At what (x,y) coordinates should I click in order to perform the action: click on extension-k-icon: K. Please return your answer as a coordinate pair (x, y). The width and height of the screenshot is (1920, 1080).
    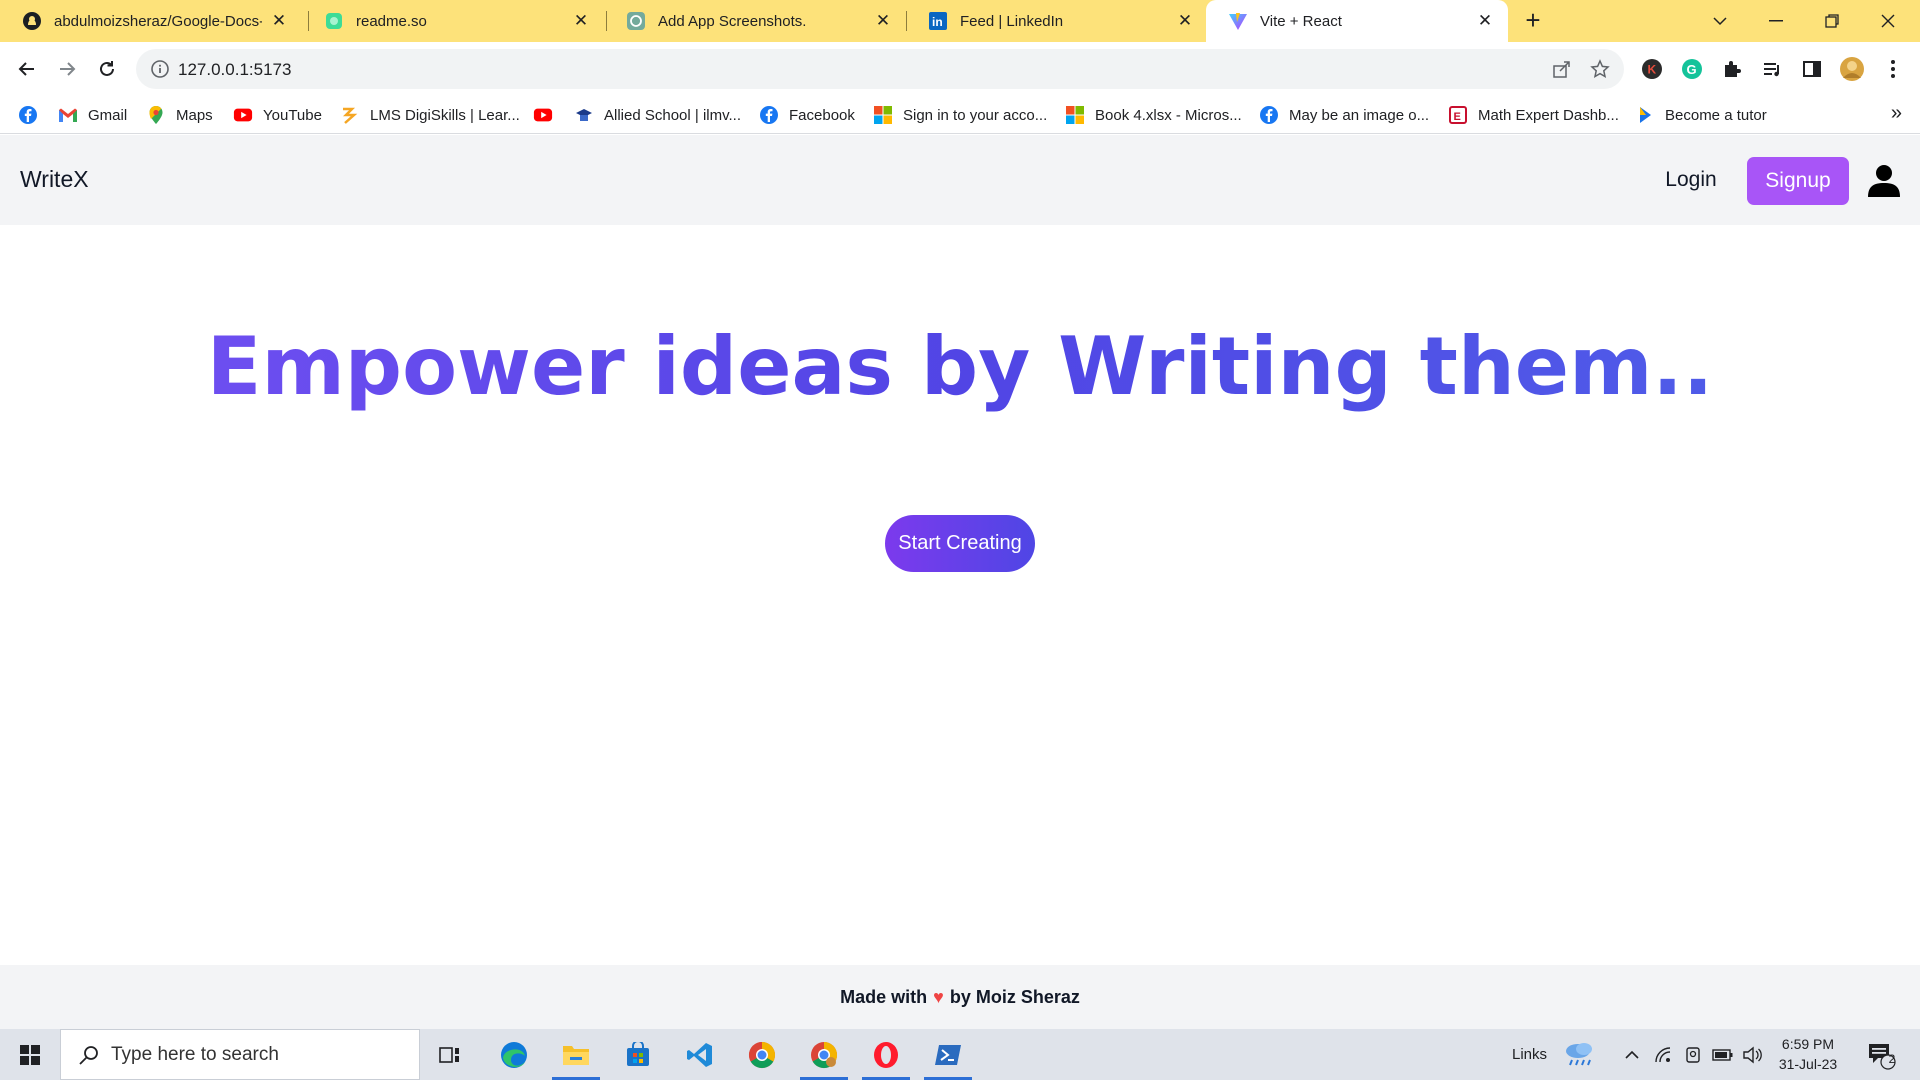
    Looking at the image, I should click on (1652, 69).